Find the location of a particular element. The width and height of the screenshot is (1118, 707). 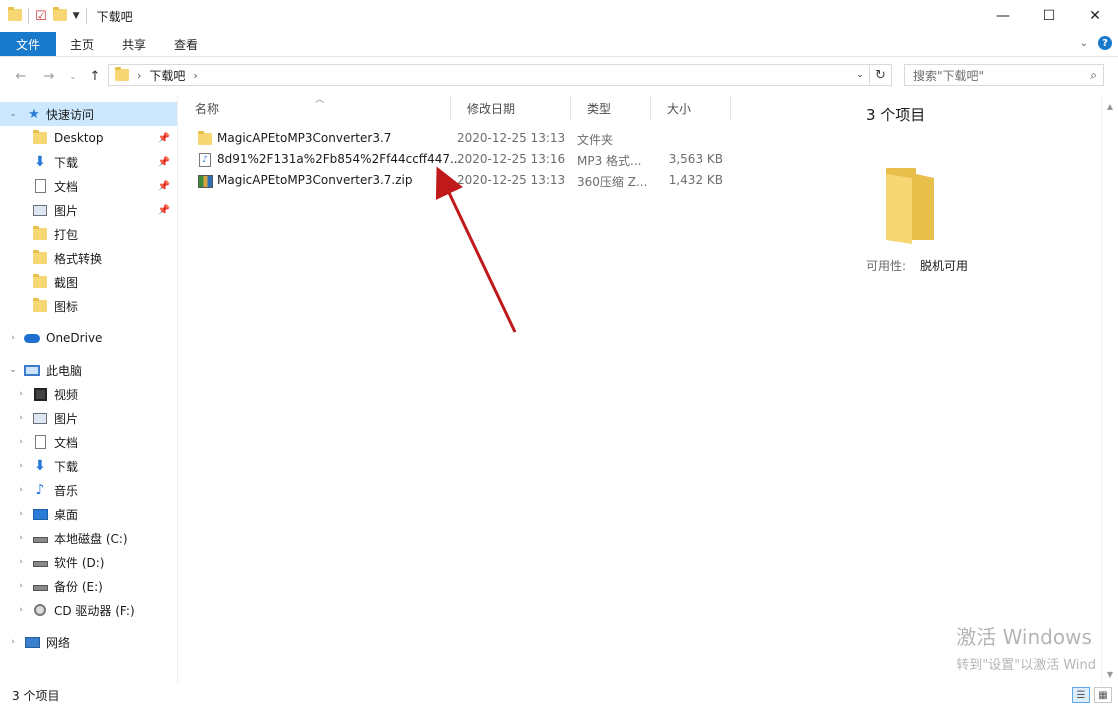

nav-item-pc-documents: › 文档 is located at coordinates (88, 442).